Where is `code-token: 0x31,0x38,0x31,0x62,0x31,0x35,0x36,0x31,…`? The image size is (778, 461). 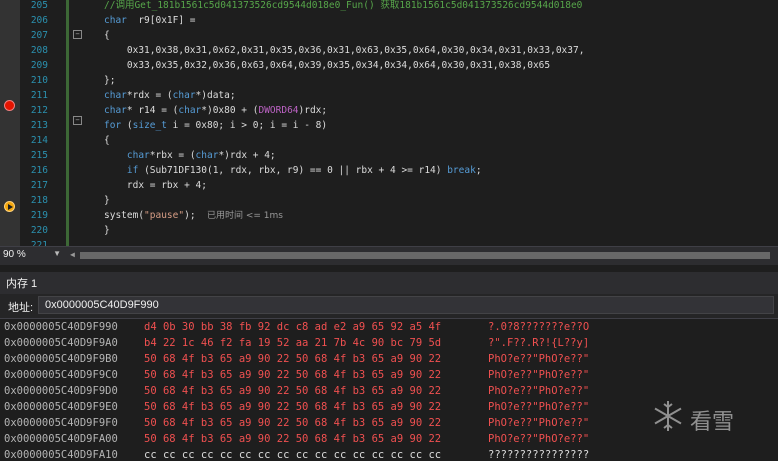 code-token: 0x31,0x38,0x31,0x62,0x31,0x35,0x36,0x31,… is located at coordinates (344, 50).